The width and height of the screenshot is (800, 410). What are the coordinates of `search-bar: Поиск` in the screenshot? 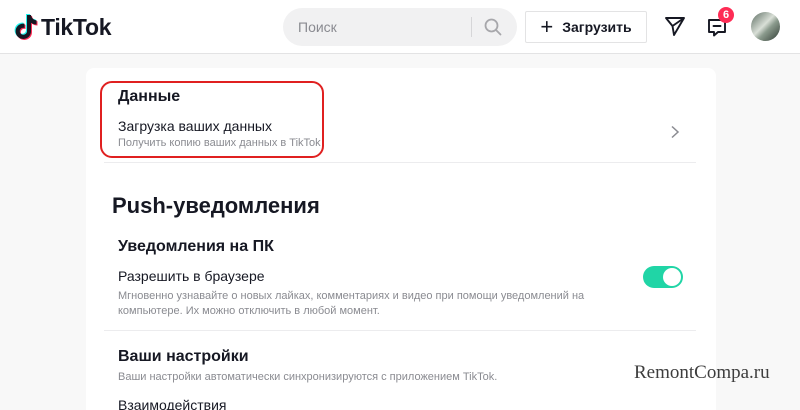 It's located at (400, 27).